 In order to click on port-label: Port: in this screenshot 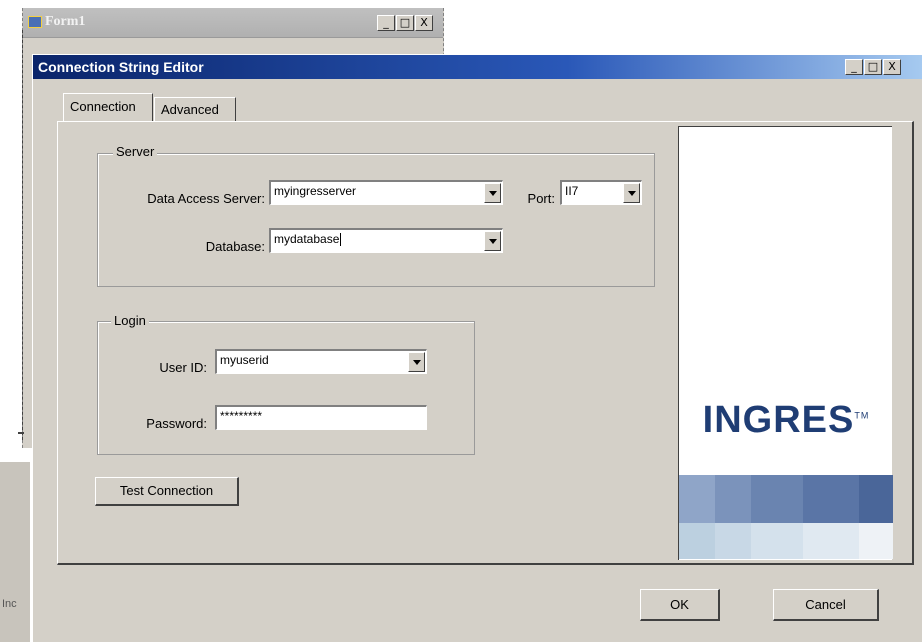, I will do `click(541, 198)`.